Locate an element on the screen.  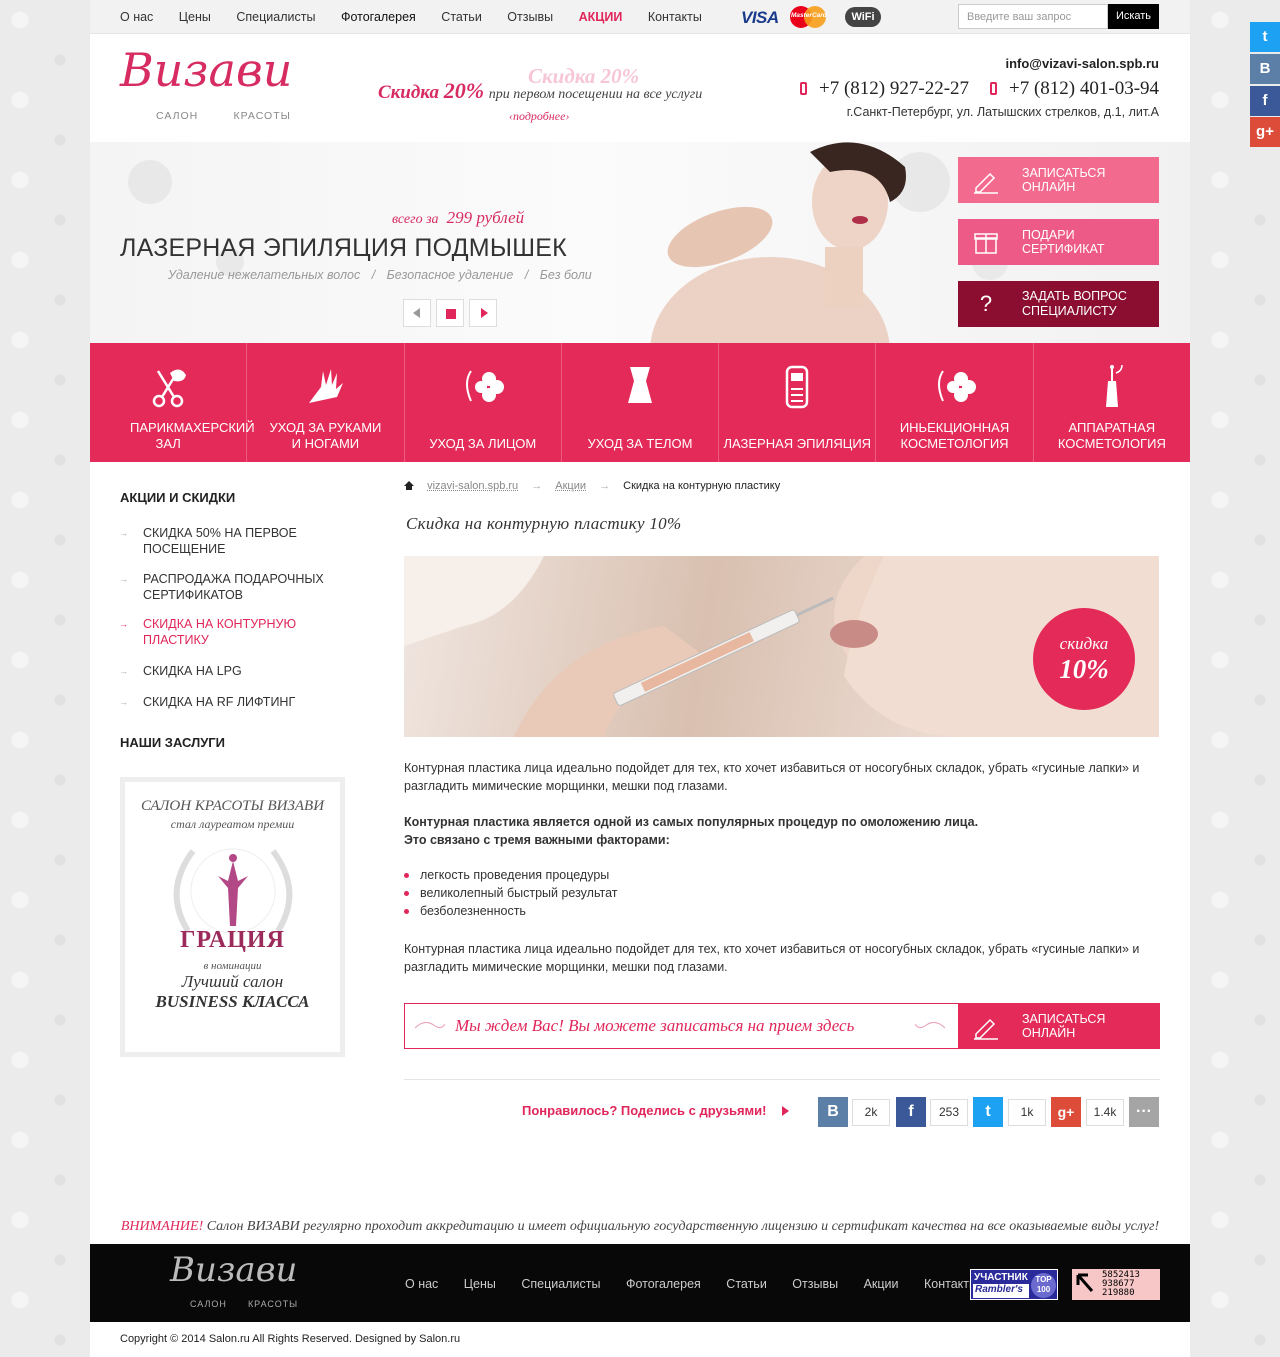
side-googleplus-button: g+ is located at coordinates (1265, 132).